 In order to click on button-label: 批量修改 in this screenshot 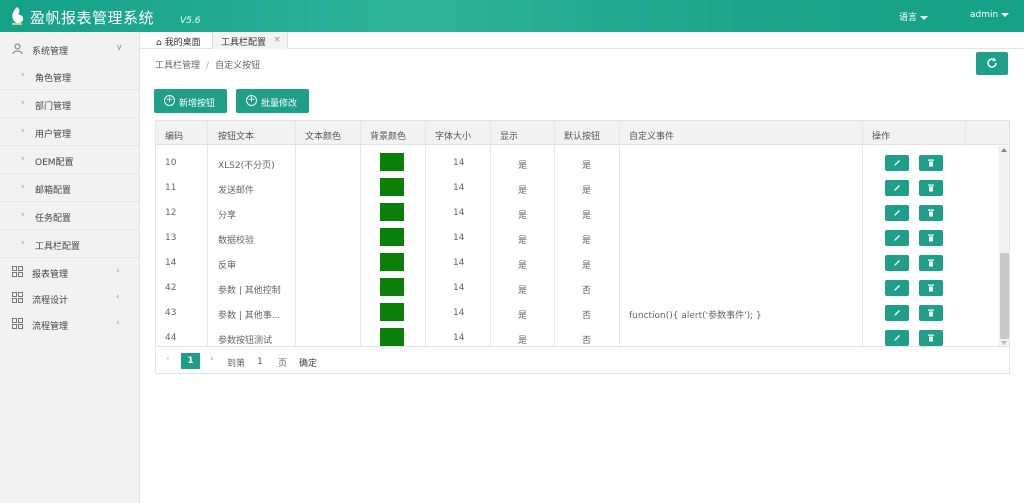, I will do `click(279, 104)`.